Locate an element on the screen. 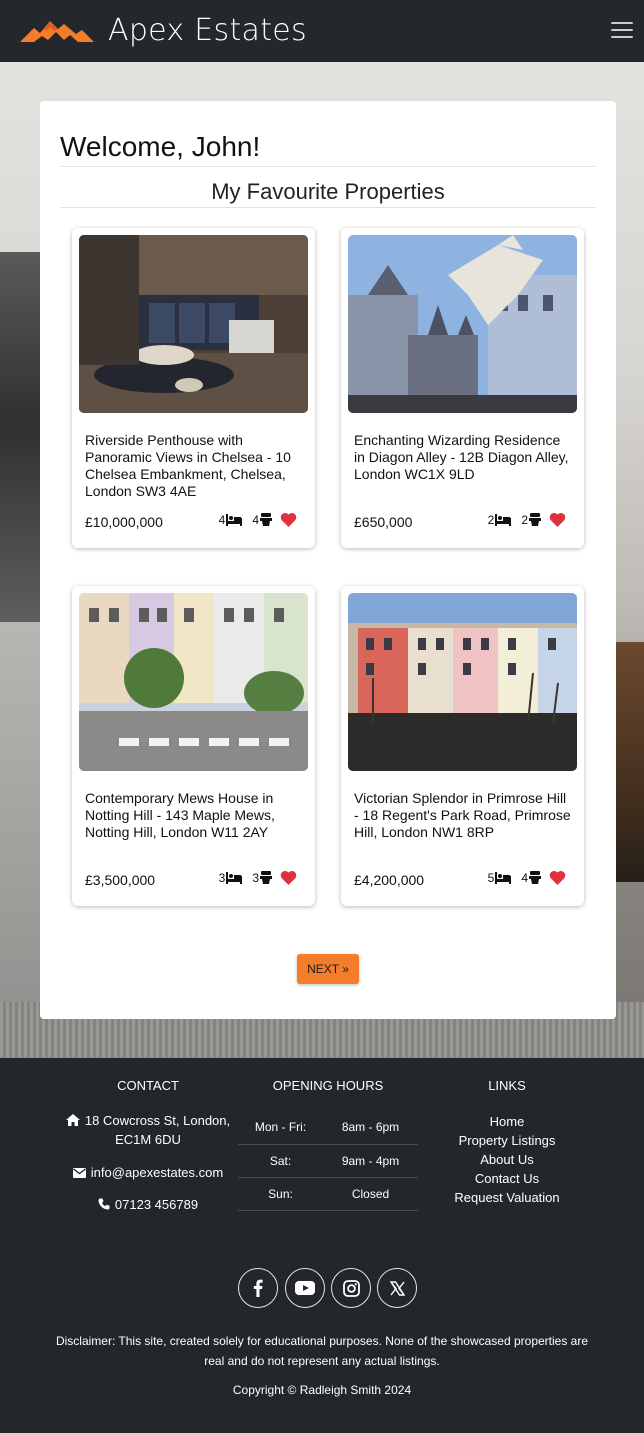 The height and width of the screenshot is (1433, 644). bed-count: 3 is located at coordinates (222, 877).